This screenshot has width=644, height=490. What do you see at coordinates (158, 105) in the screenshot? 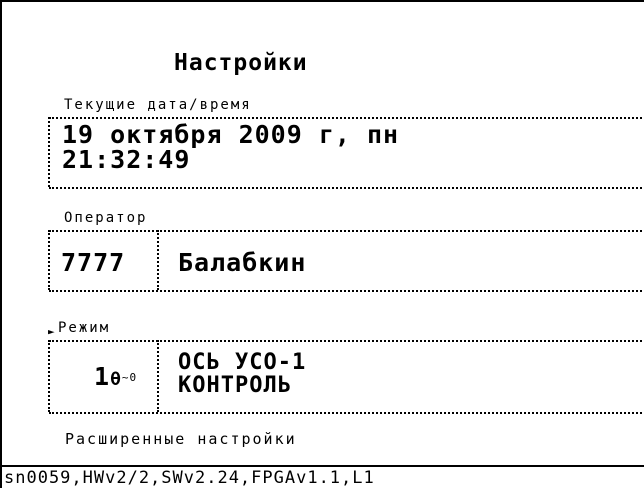
I see `datetime-group-label: Текущие дата/время` at bounding box center [158, 105].